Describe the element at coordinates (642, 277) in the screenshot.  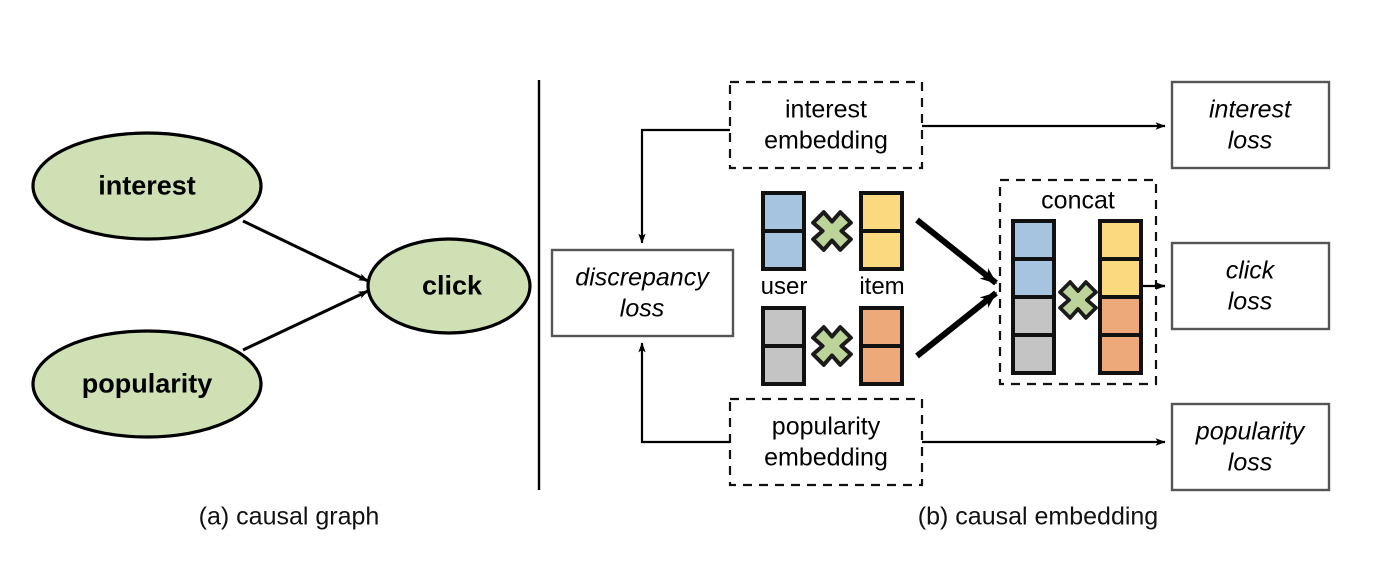
I see `discrepancy-loss-line1: discrepancy` at that location.